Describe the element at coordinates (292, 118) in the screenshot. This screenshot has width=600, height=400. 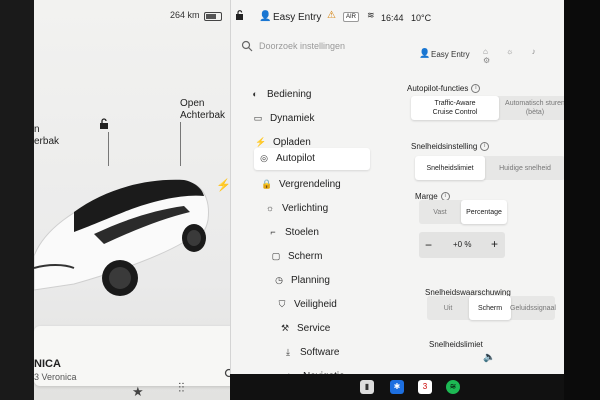
I see `nav-item-label: Dynamiek` at that location.